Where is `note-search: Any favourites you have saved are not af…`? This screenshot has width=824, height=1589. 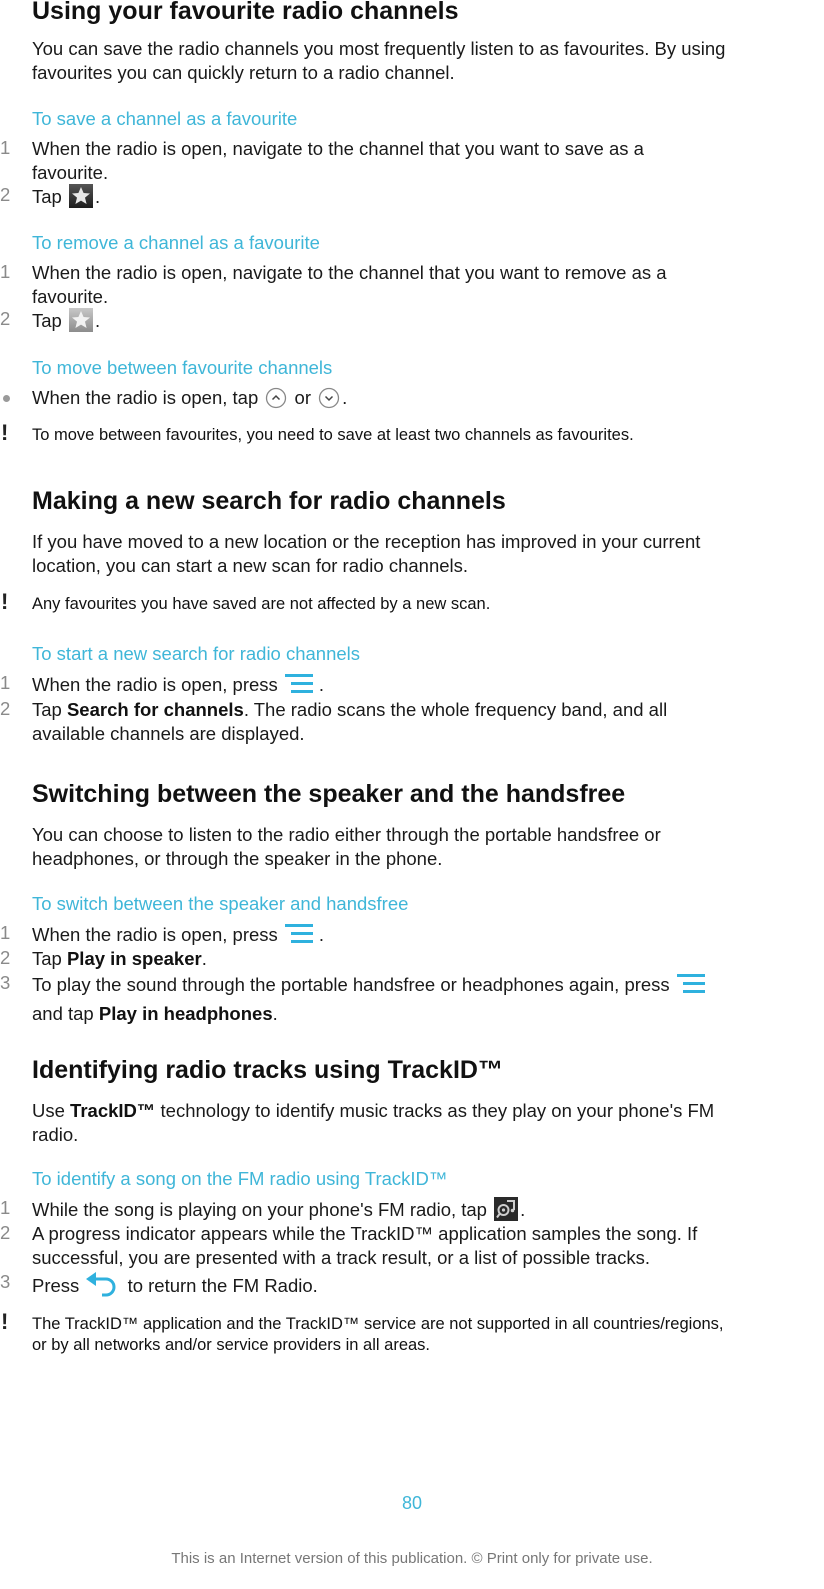 note-search: Any favourites you have saved are not af… is located at coordinates (261, 604).